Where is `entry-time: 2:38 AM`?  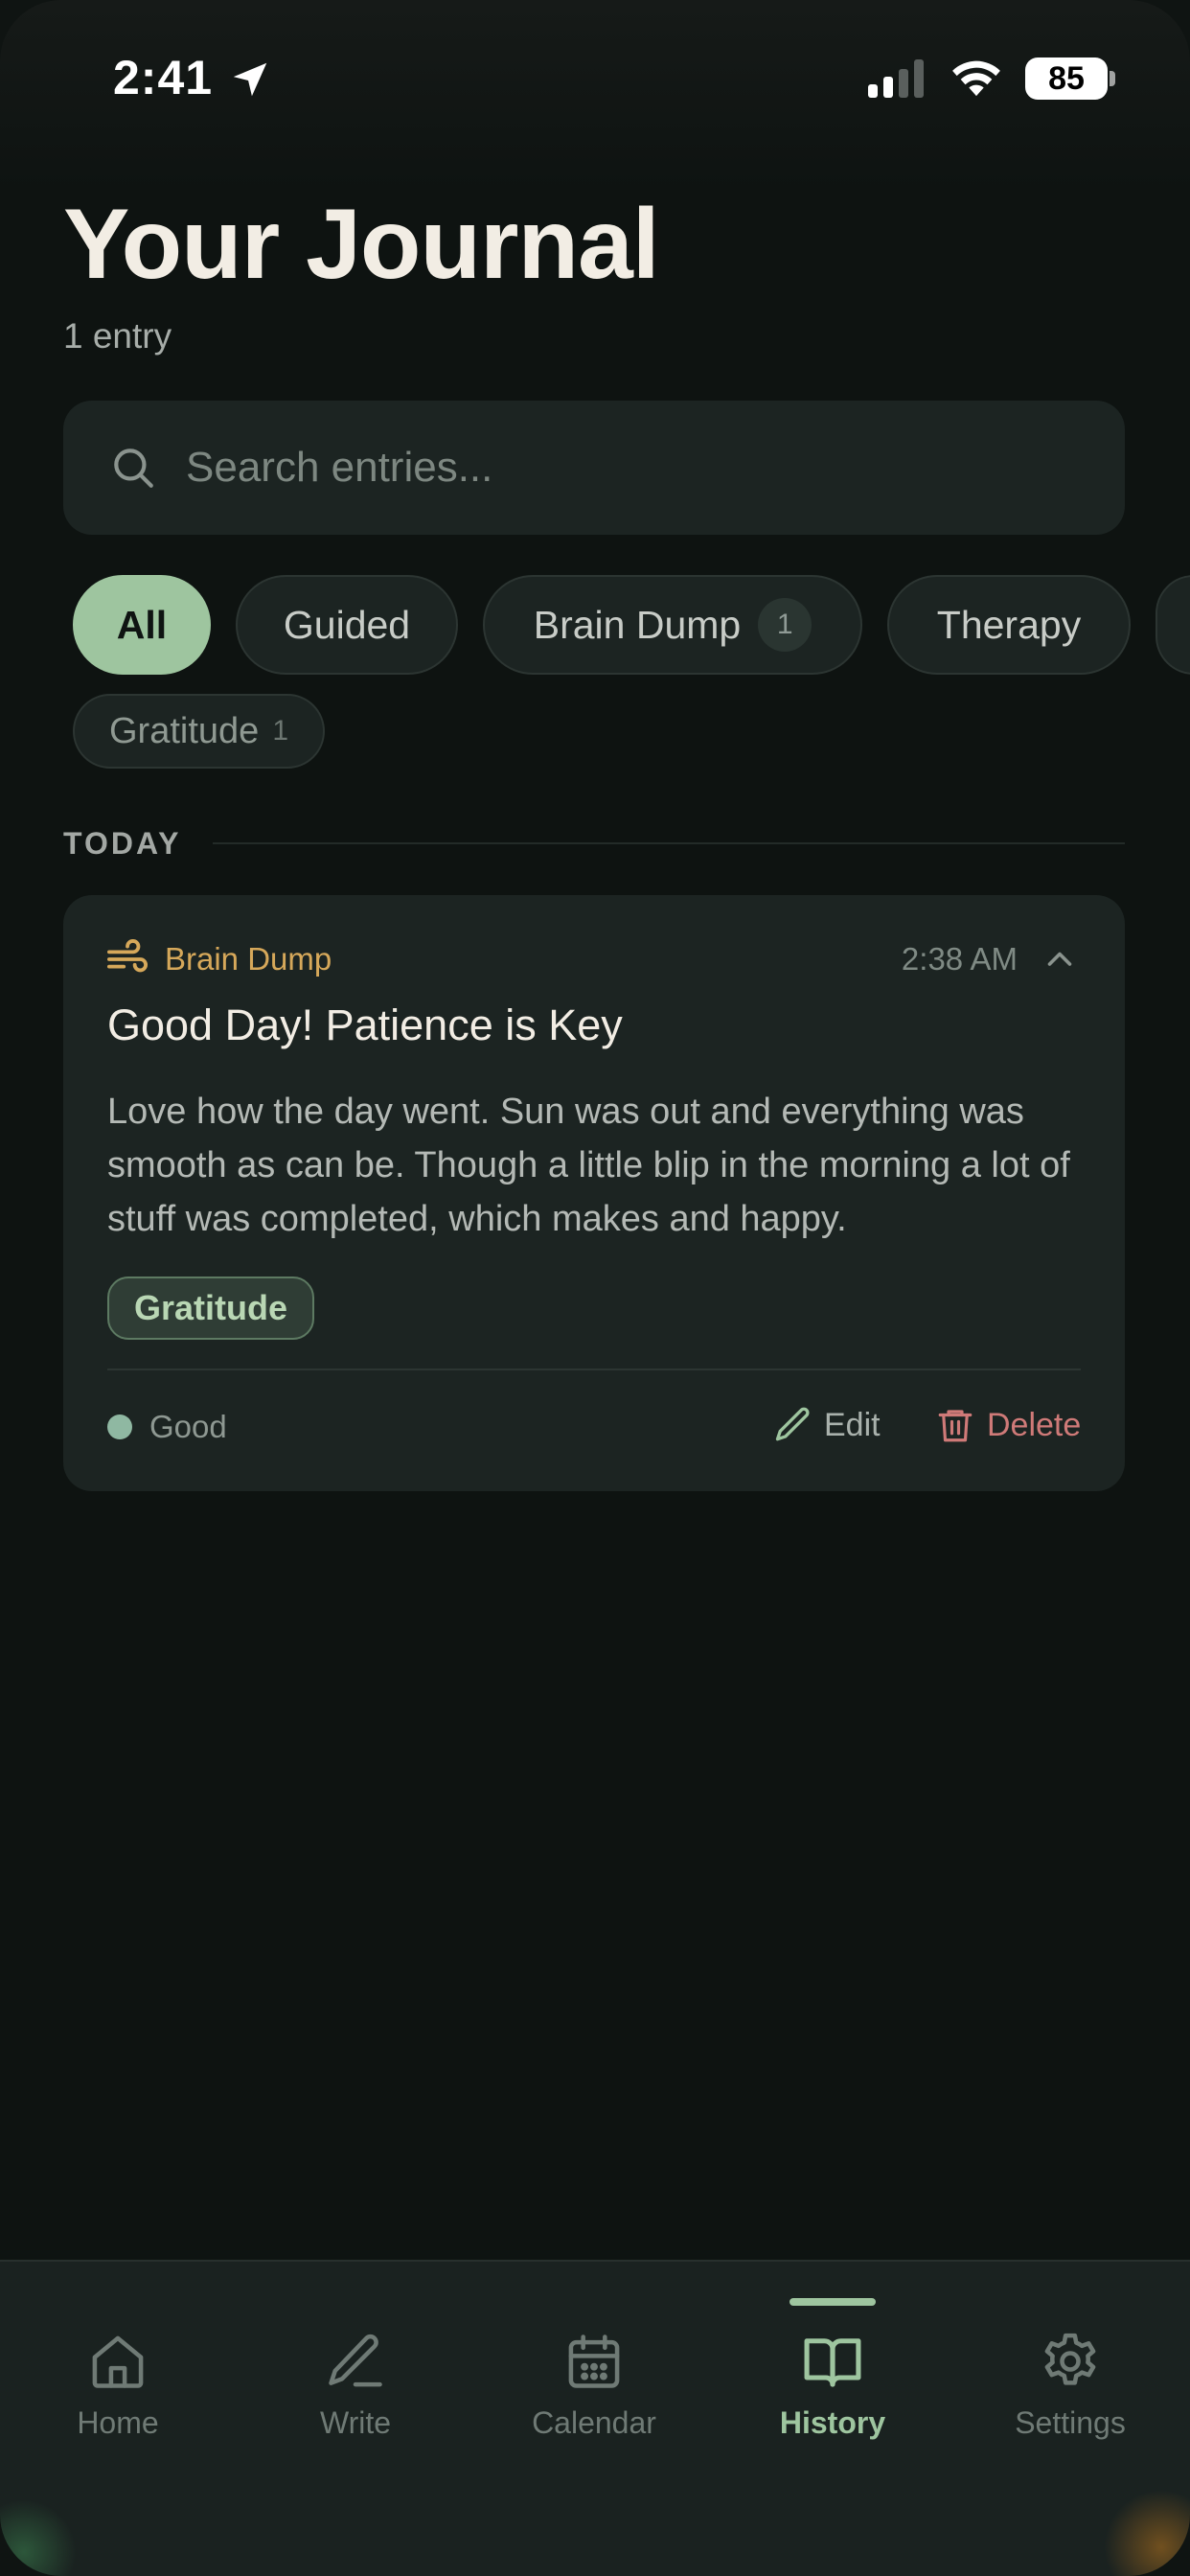
entry-time: 2:38 AM is located at coordinates (960, 959).